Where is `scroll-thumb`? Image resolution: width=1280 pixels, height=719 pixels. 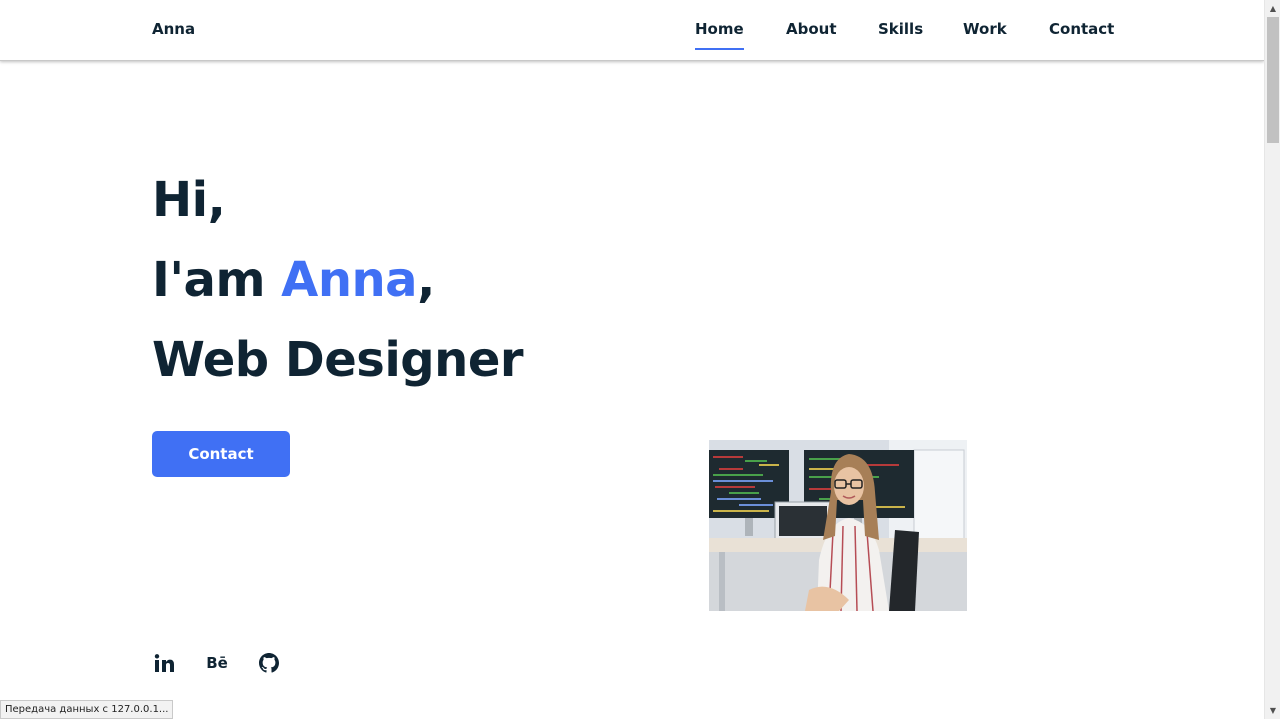
scroll-thumb is located at coordinates (1273, 80).